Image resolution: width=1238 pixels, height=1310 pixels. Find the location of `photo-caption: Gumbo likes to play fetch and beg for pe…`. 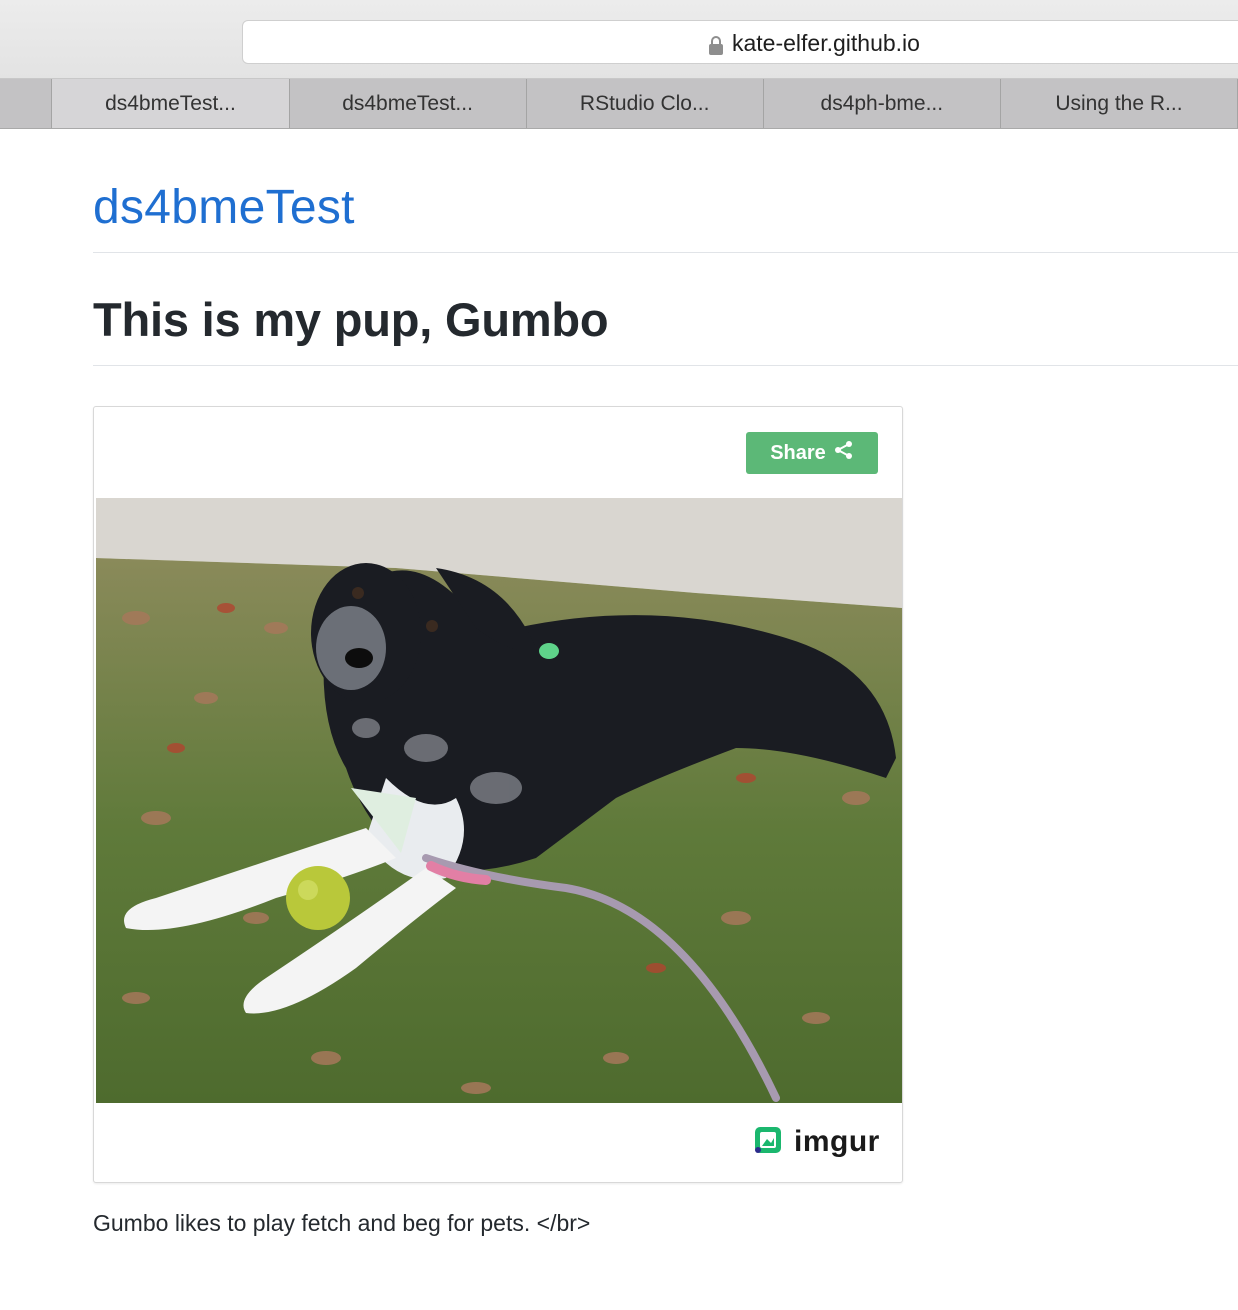

photo-caption: Gumbo likes to play fetch and beg for pe… is located at coordinates (342, 1223).